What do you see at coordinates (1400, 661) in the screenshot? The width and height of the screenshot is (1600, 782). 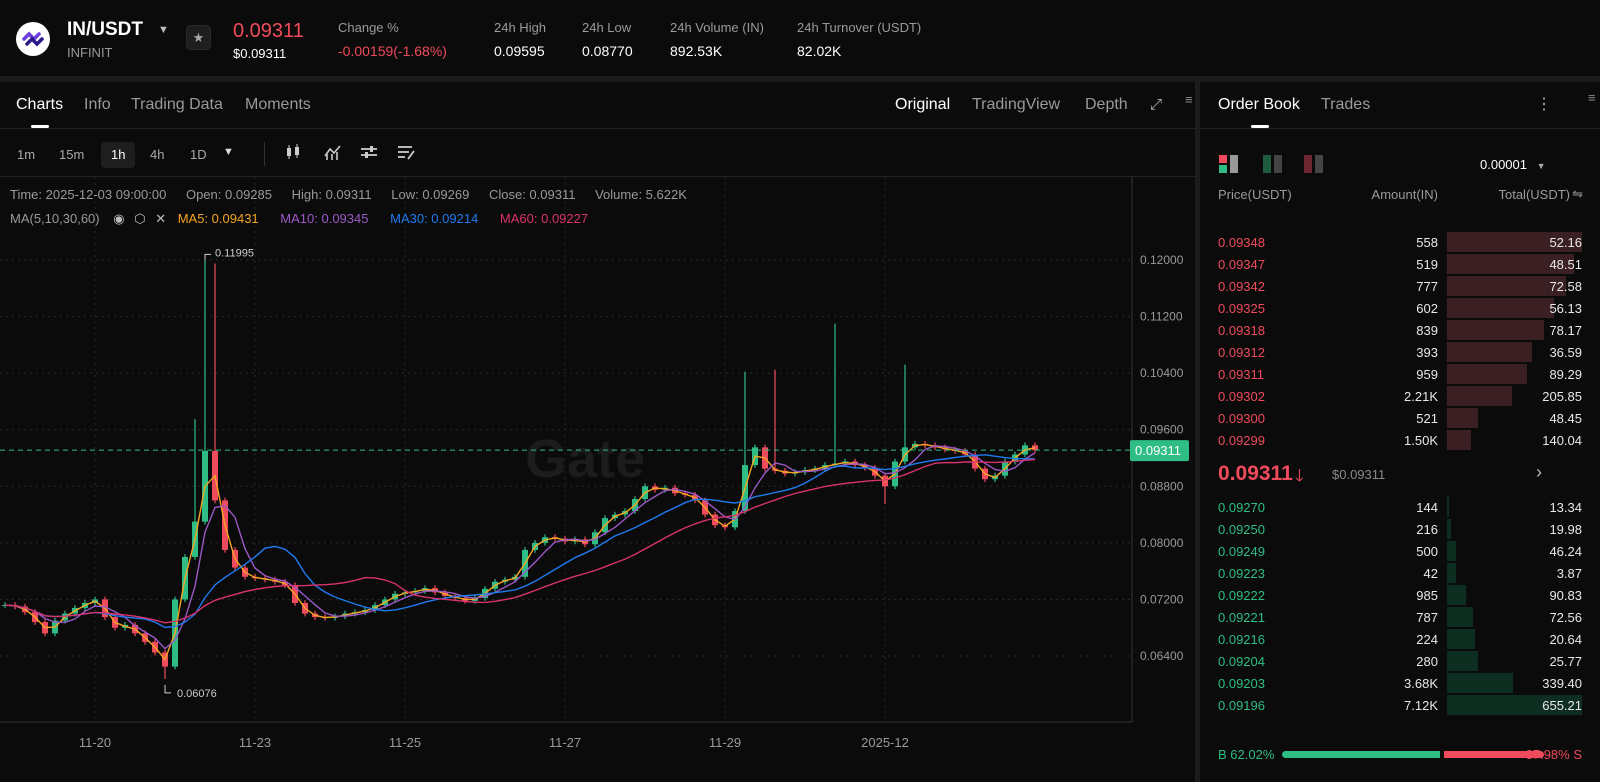 I see `bid-row: 0.09204 280 25.77` at bounding box center [1400, 661].